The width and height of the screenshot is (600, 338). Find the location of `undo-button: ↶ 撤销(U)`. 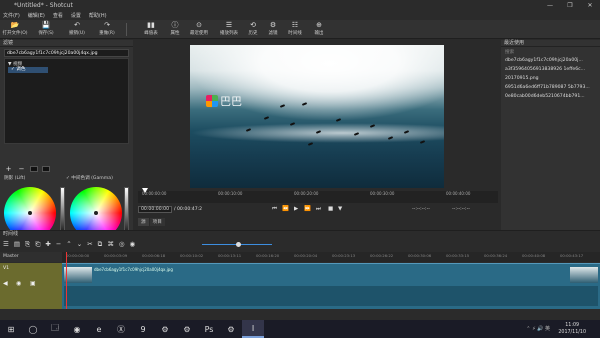

undo-button: ↶ 撤销(U) is located at coordinates (77, 28).